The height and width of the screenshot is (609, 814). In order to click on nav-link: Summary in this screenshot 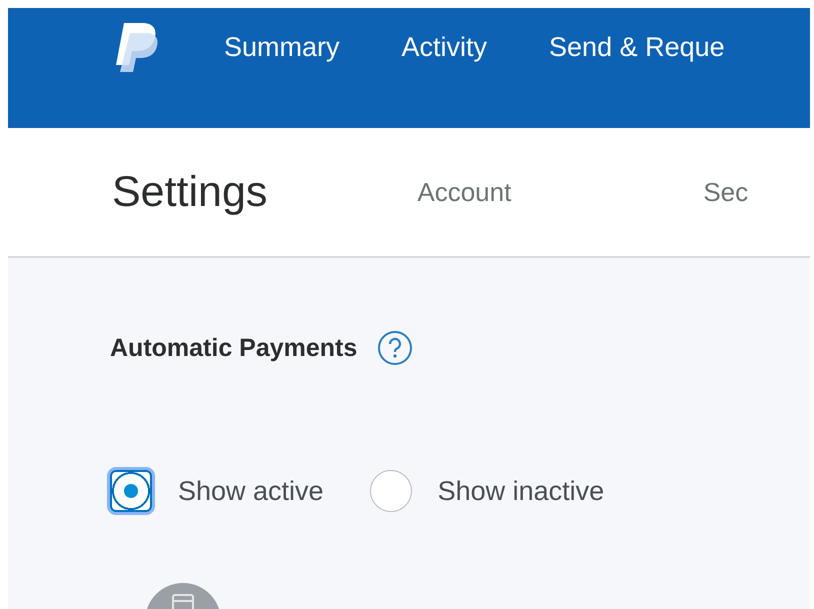, I will do `click(282, 47)`.